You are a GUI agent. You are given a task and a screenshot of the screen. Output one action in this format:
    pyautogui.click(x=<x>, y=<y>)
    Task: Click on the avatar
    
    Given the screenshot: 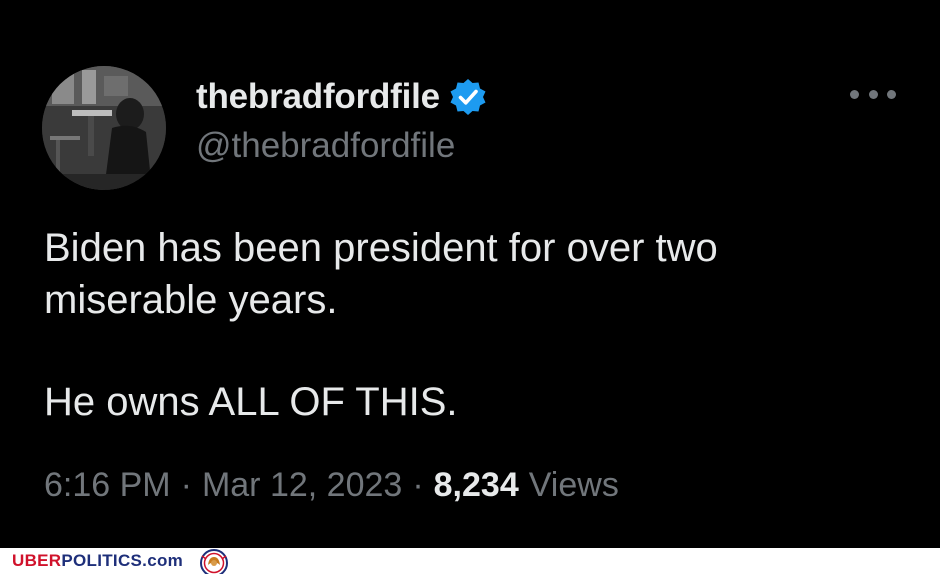 What is the action you would take?
    pyautogui.click(x=104, y=128)
    